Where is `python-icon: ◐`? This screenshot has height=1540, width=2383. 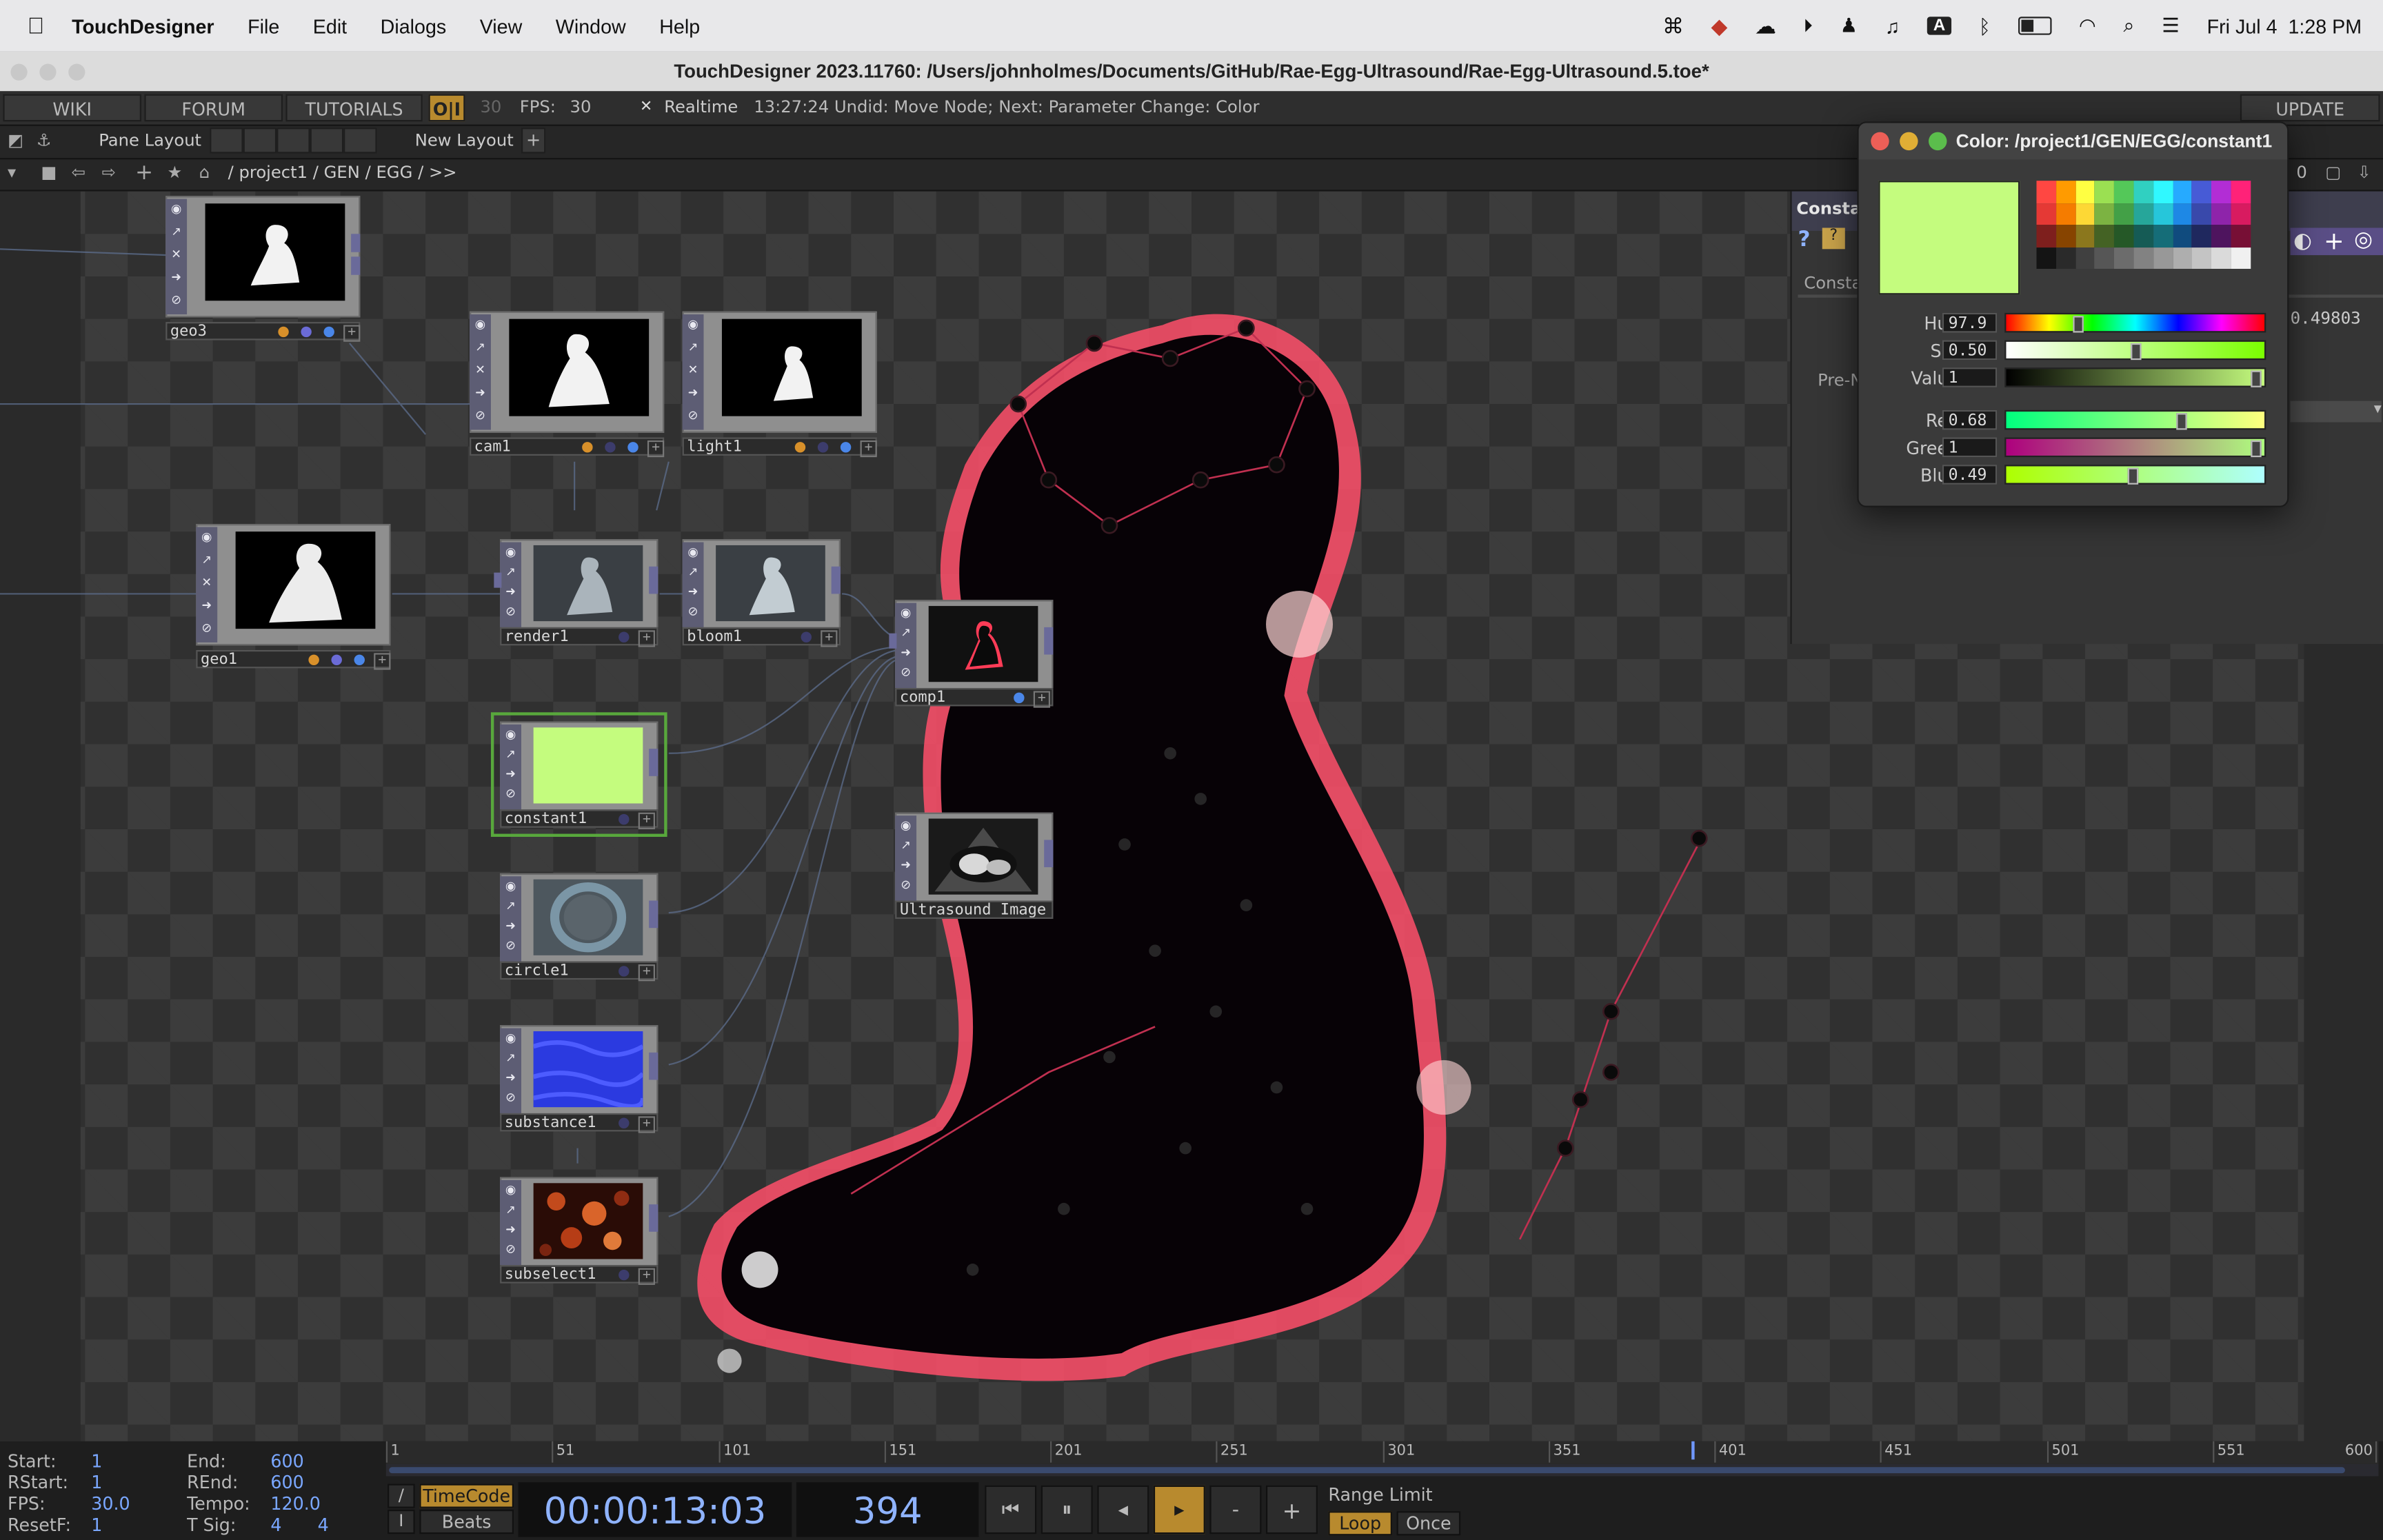 python-icon: ◐ is located at coordinates (2302, 242).